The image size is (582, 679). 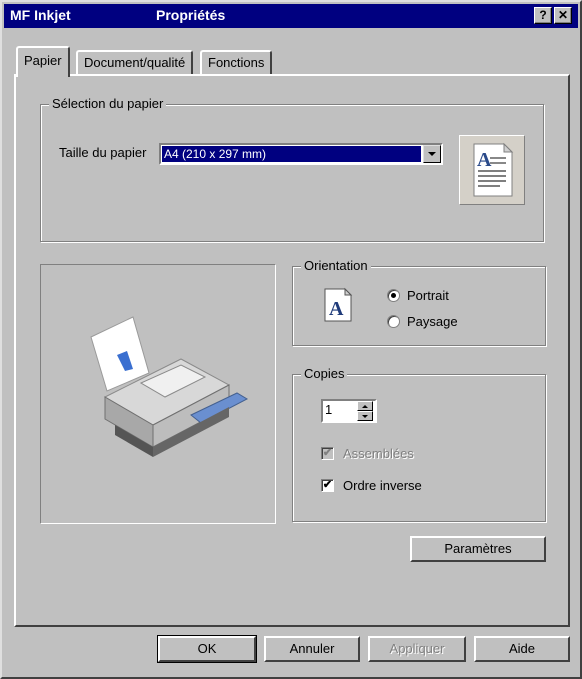 I want to click on reverse-order-checkbox: ✔, so click(x=327, y=485).